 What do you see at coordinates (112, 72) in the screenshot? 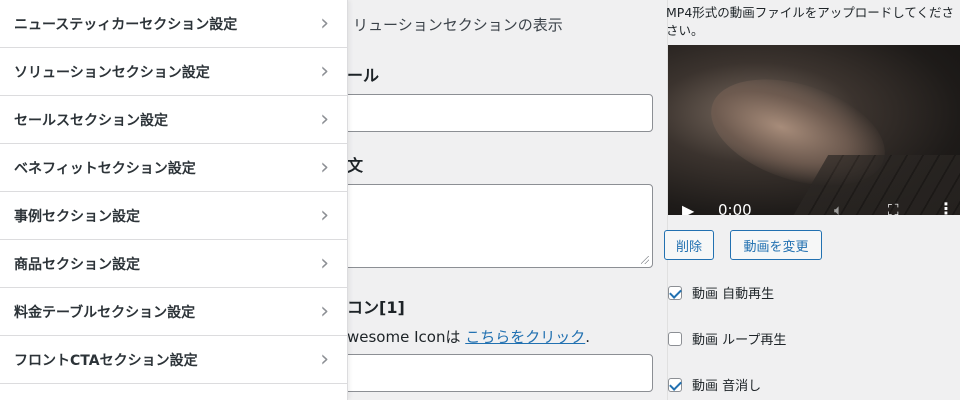
I see `menu-item-label: ソリューションセクション設定` at bounding box center [112, 72].